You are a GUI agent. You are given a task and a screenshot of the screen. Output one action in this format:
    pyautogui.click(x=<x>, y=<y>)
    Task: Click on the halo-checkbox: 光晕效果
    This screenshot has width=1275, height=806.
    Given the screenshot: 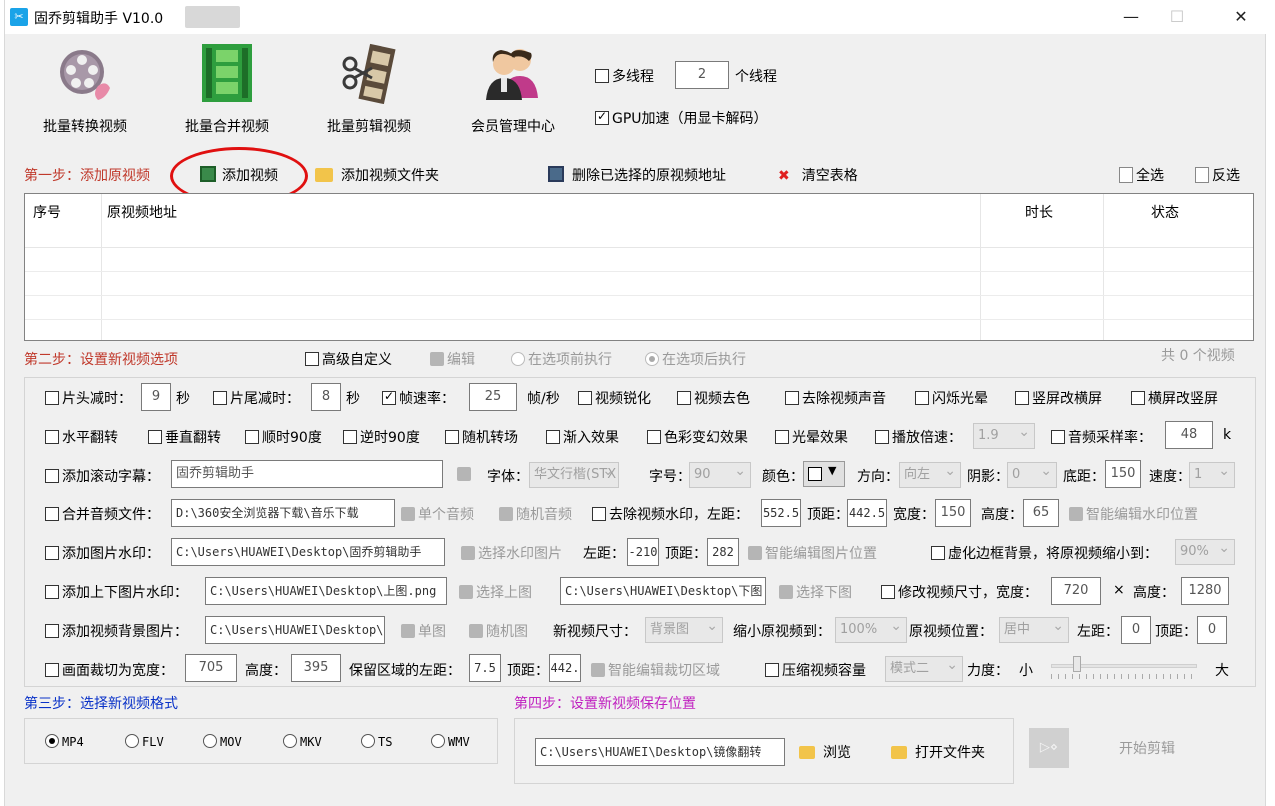 What is the action you would take?
    pyautogui.click(x=811, y=437)
    